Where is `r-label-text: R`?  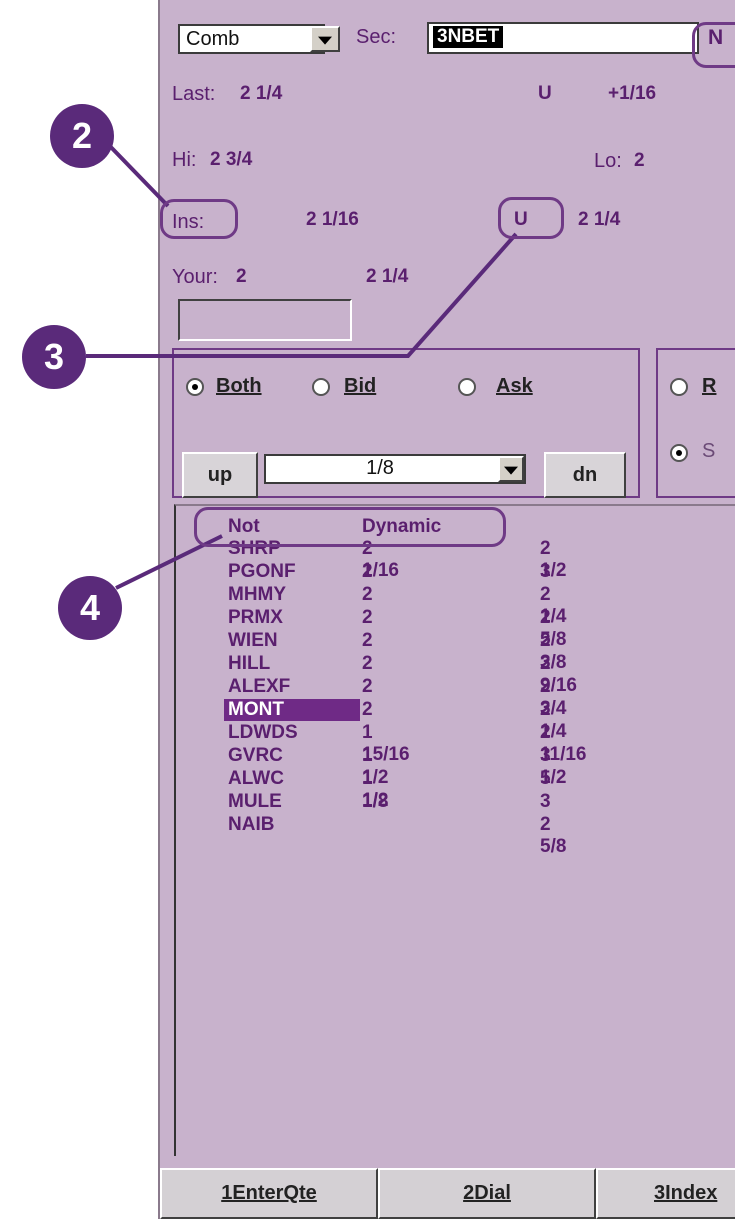
r-label-text: R is located at coordinates (709, 386).